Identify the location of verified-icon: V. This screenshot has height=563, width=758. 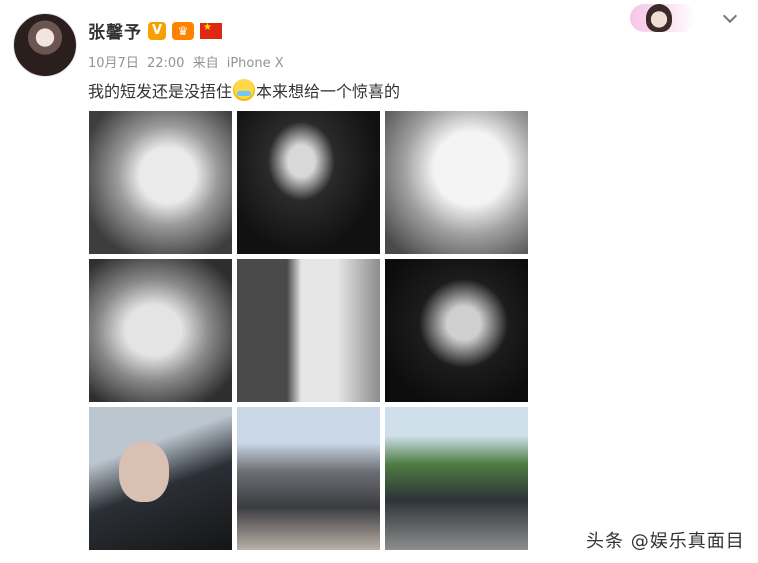
(157, 30).